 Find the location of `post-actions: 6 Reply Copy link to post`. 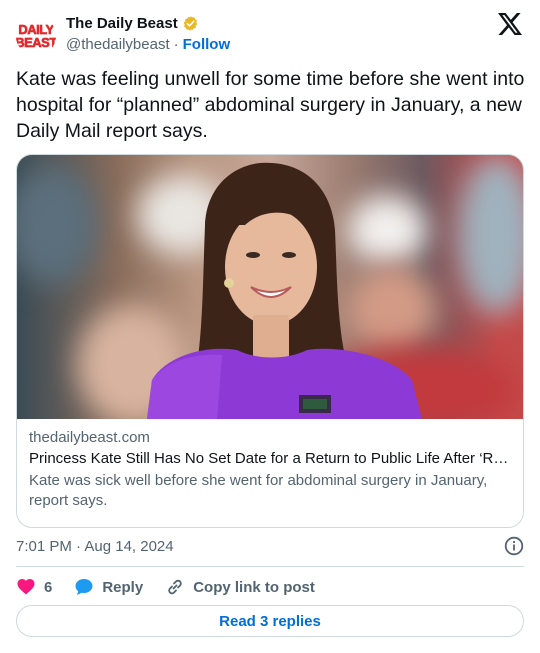

post-actions: 6 Reply Copy link to post is located at coordinates (176, 587).